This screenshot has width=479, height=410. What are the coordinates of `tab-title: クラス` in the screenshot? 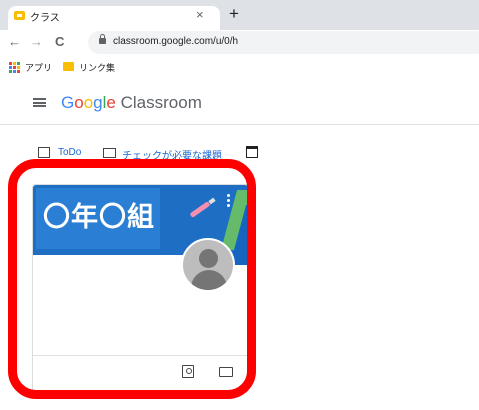 It's located at (45, 18).